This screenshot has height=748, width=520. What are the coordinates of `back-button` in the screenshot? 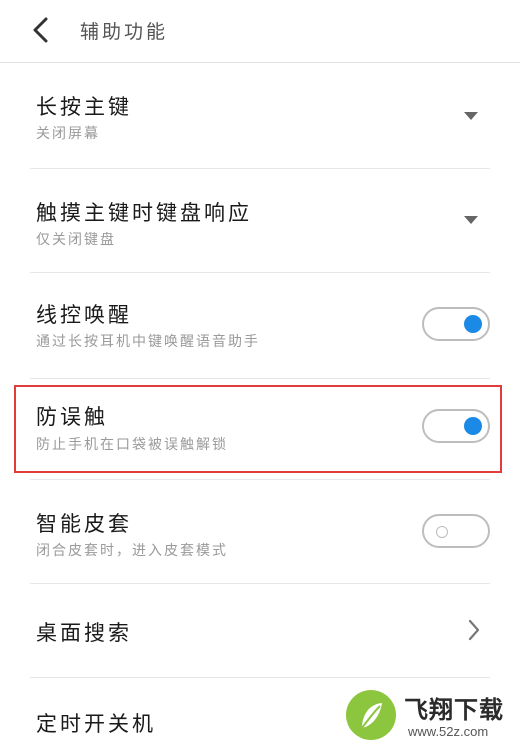 It's located at (41, 30).